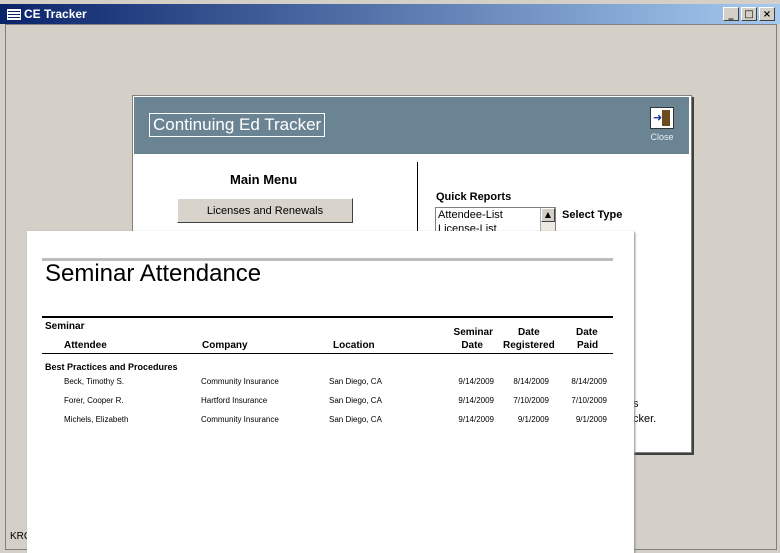  Describe the element at coordinates (354, 345) in the screenshot. I see `header-location: Location` at that location.